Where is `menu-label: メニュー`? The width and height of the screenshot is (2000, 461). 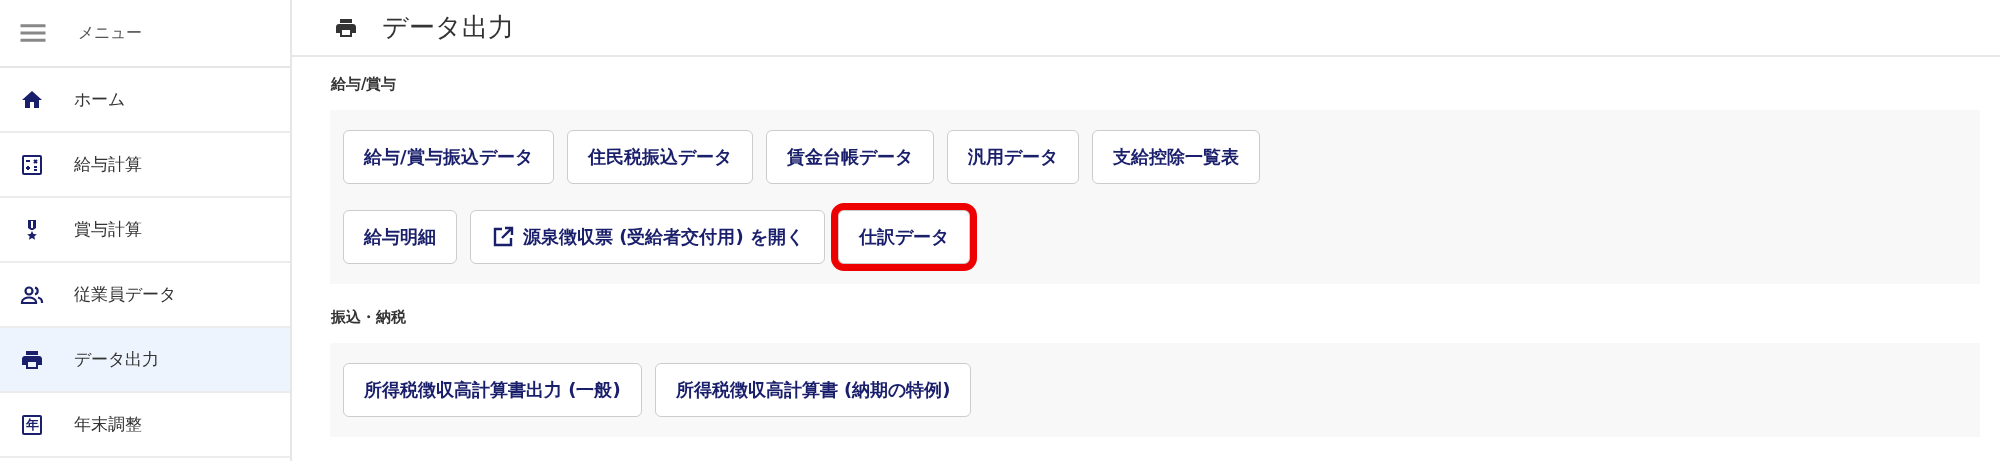 menu-label: メニュー is located at coordinates (110, 33).